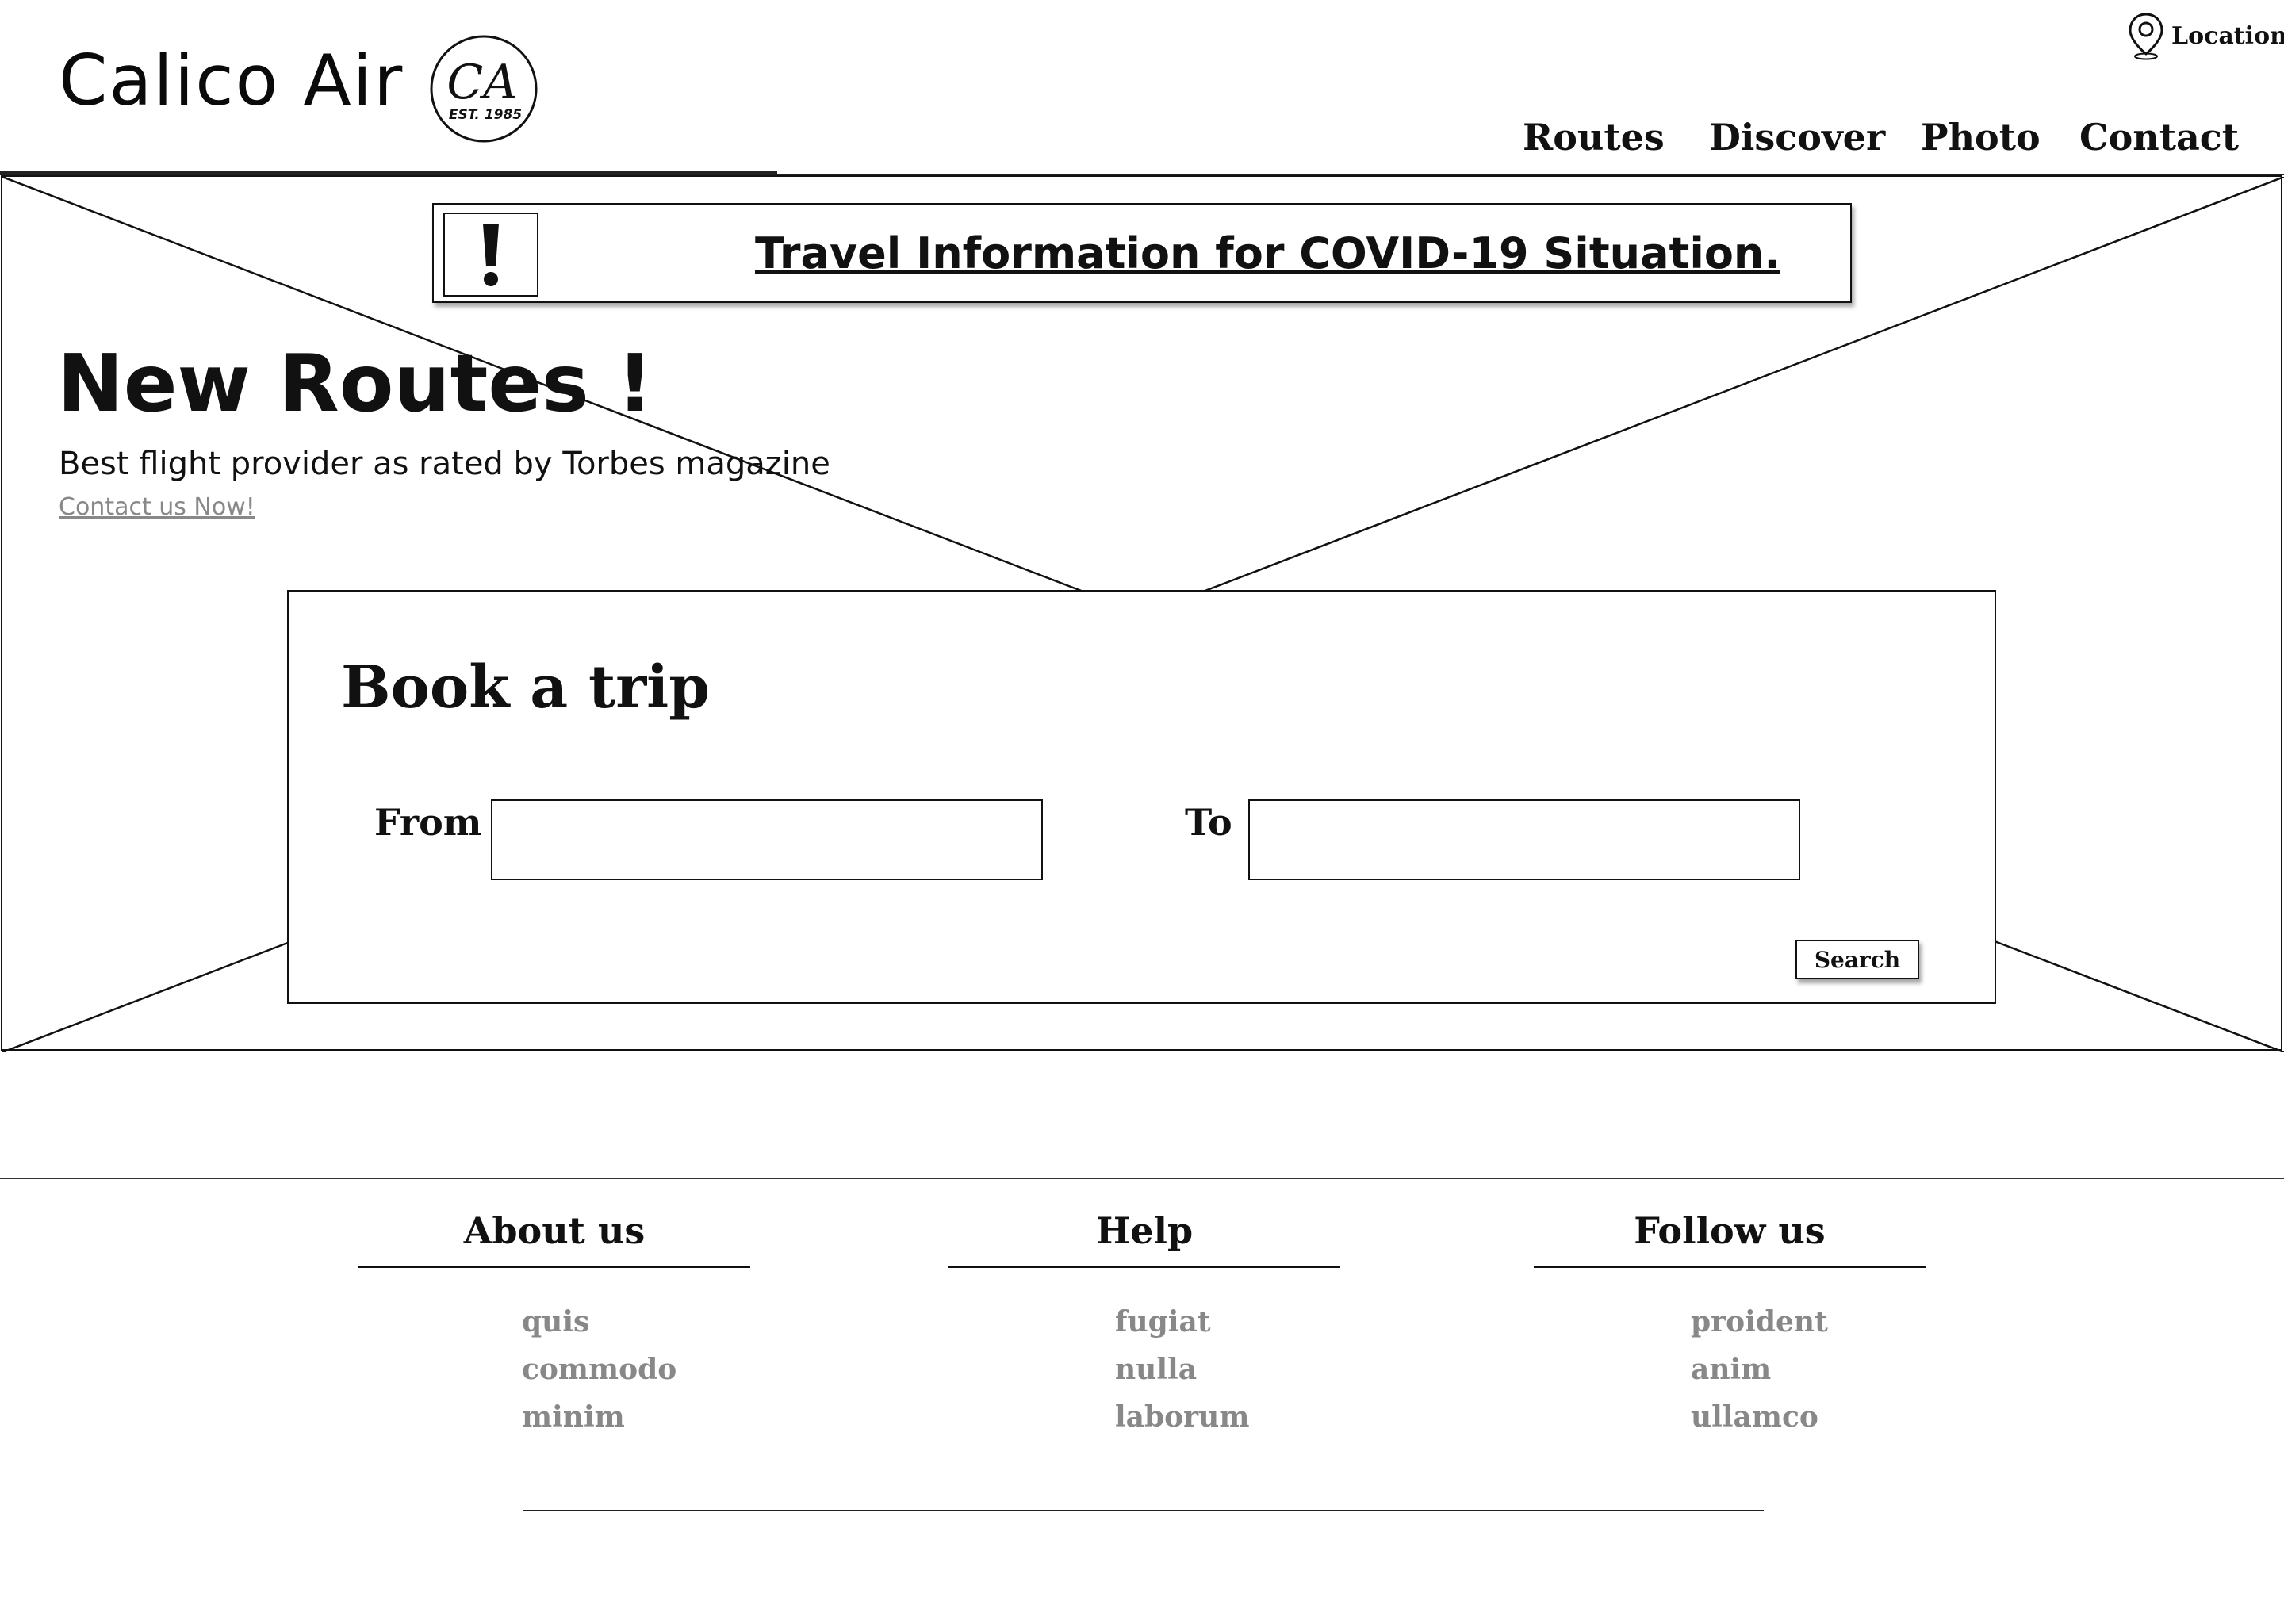 Image resolution: width=2284 pixels, height=1624 pixels. I want to click on footer-link: ullamco, so click(1759, 1417).